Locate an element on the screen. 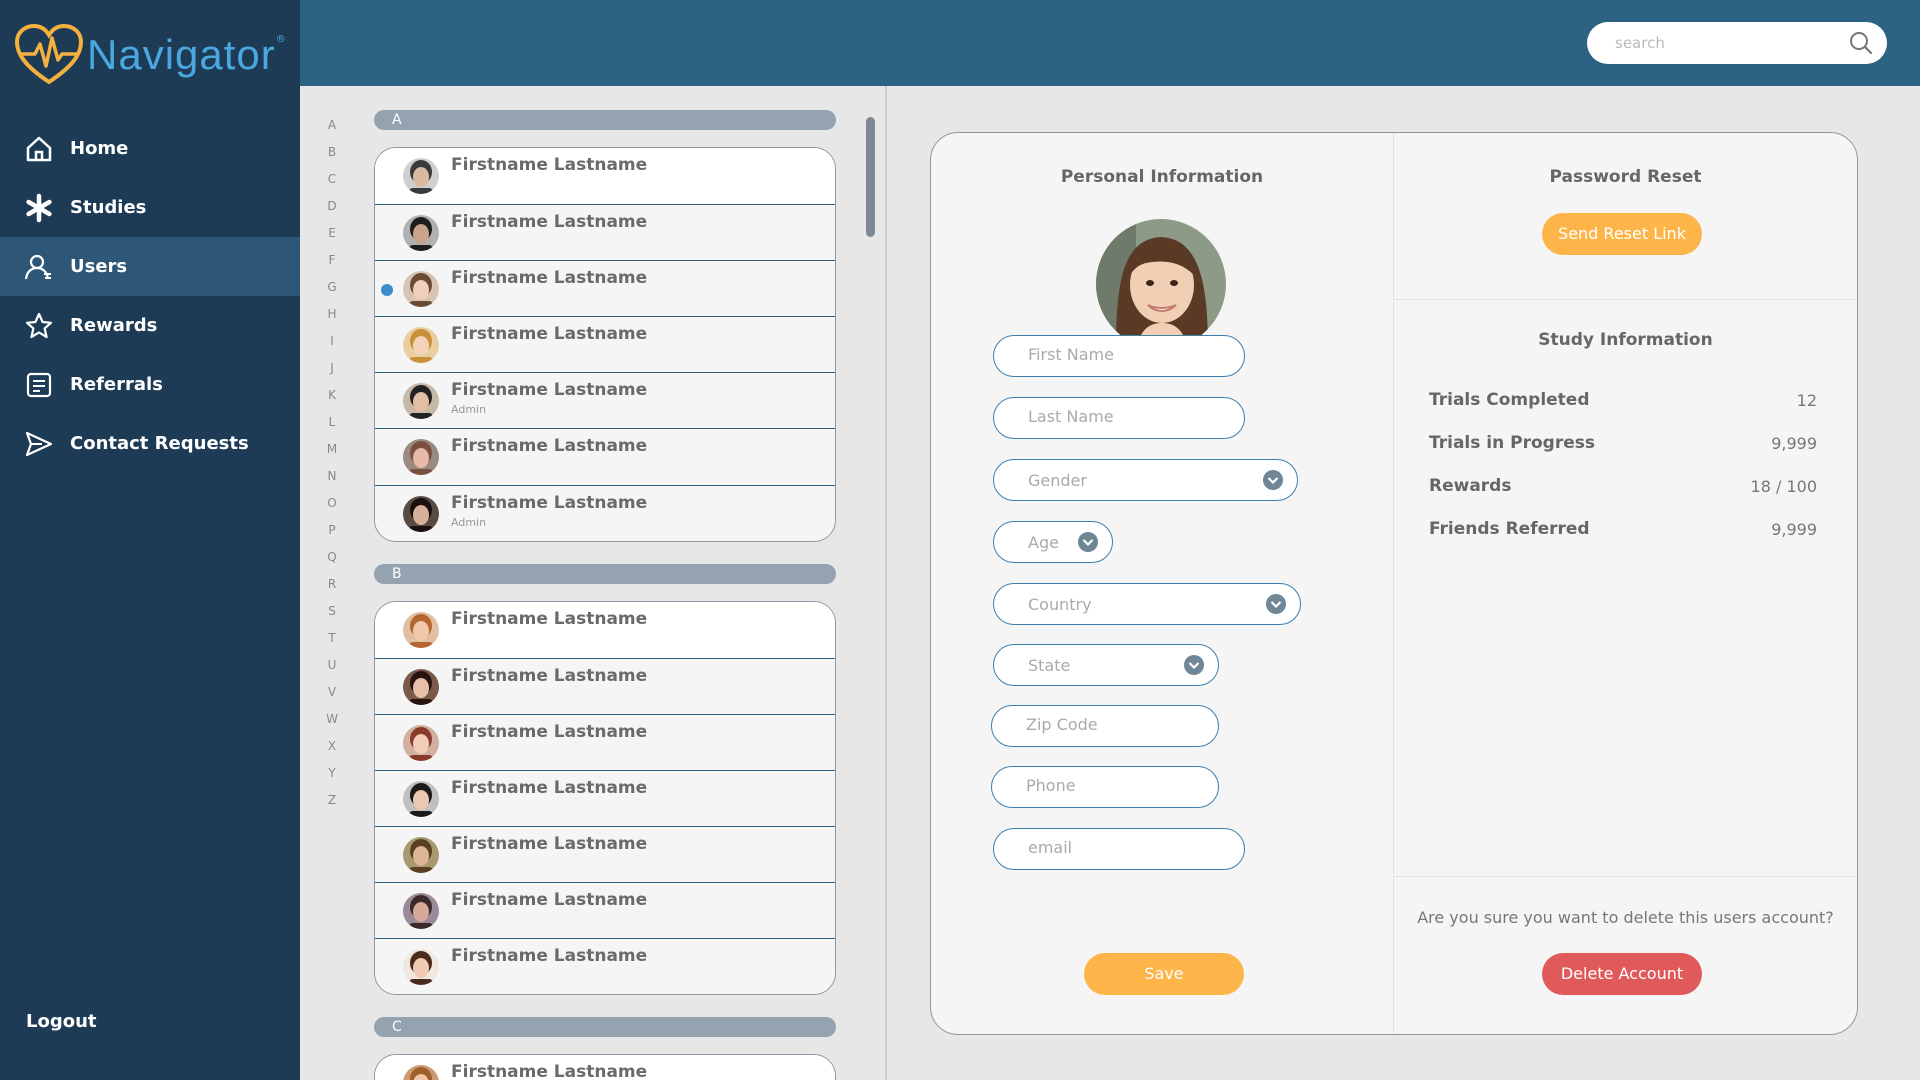 The height and width of the screenshot is (1080, 1920). gender-select: Gender is located at coordinates (1145, 480).